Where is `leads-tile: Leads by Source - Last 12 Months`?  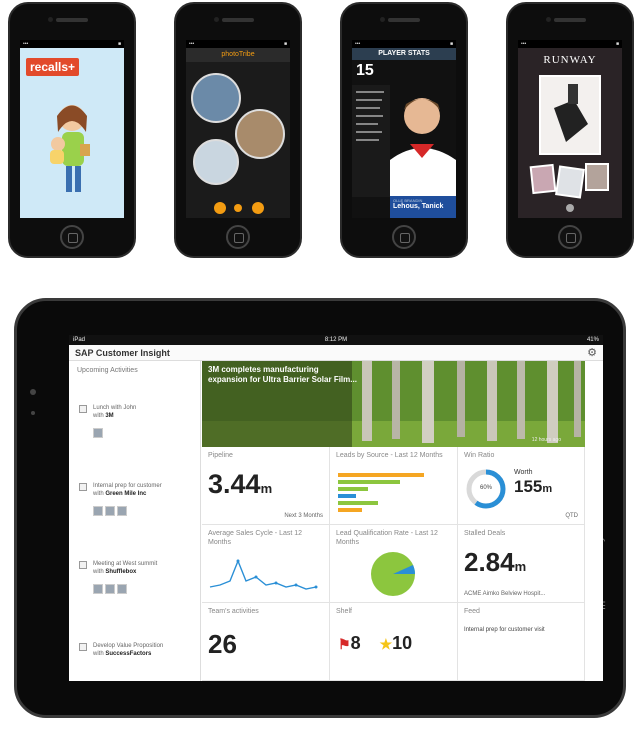
leads-tile: Leads by Source - Last 12 Months is located at coordinates (394, 486).